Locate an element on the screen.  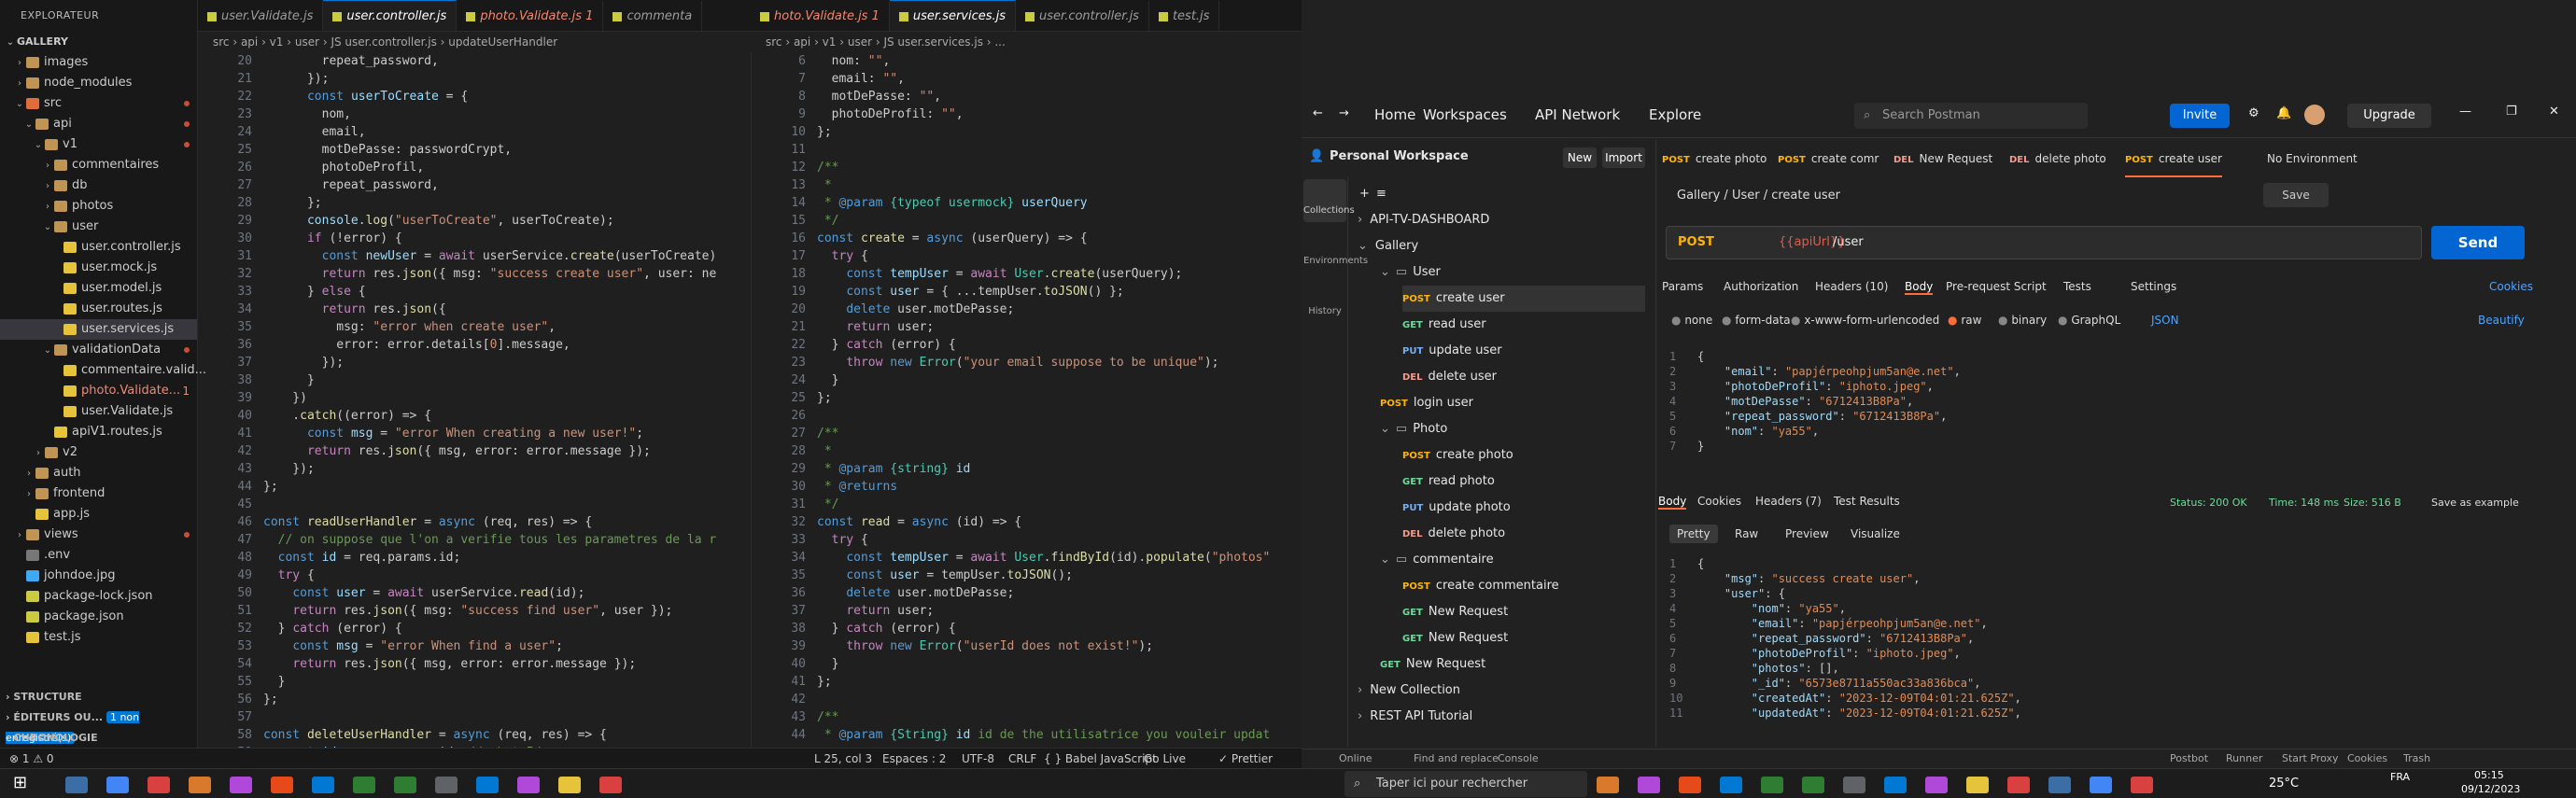
collection-item: GET read user is located at coordinates (1444, 325).